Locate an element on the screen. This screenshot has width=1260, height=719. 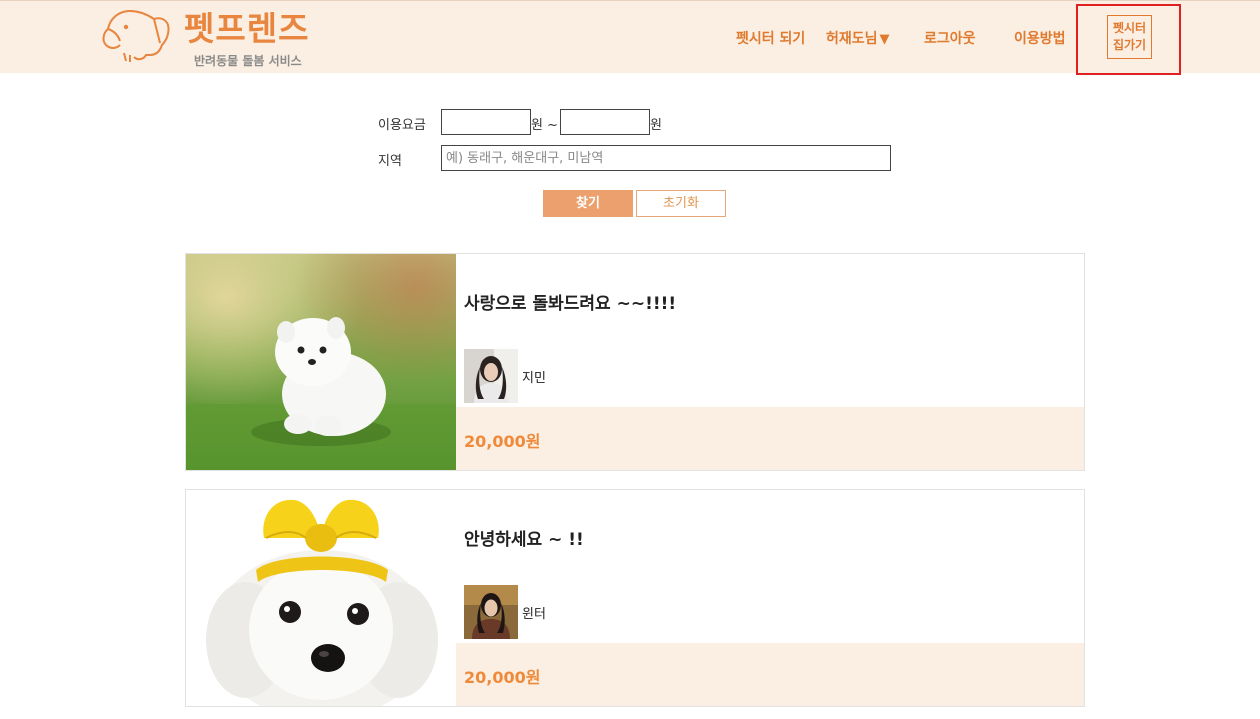
sitter-home-button: 펫시터 집가기 is located at coordinates (1129, 37).